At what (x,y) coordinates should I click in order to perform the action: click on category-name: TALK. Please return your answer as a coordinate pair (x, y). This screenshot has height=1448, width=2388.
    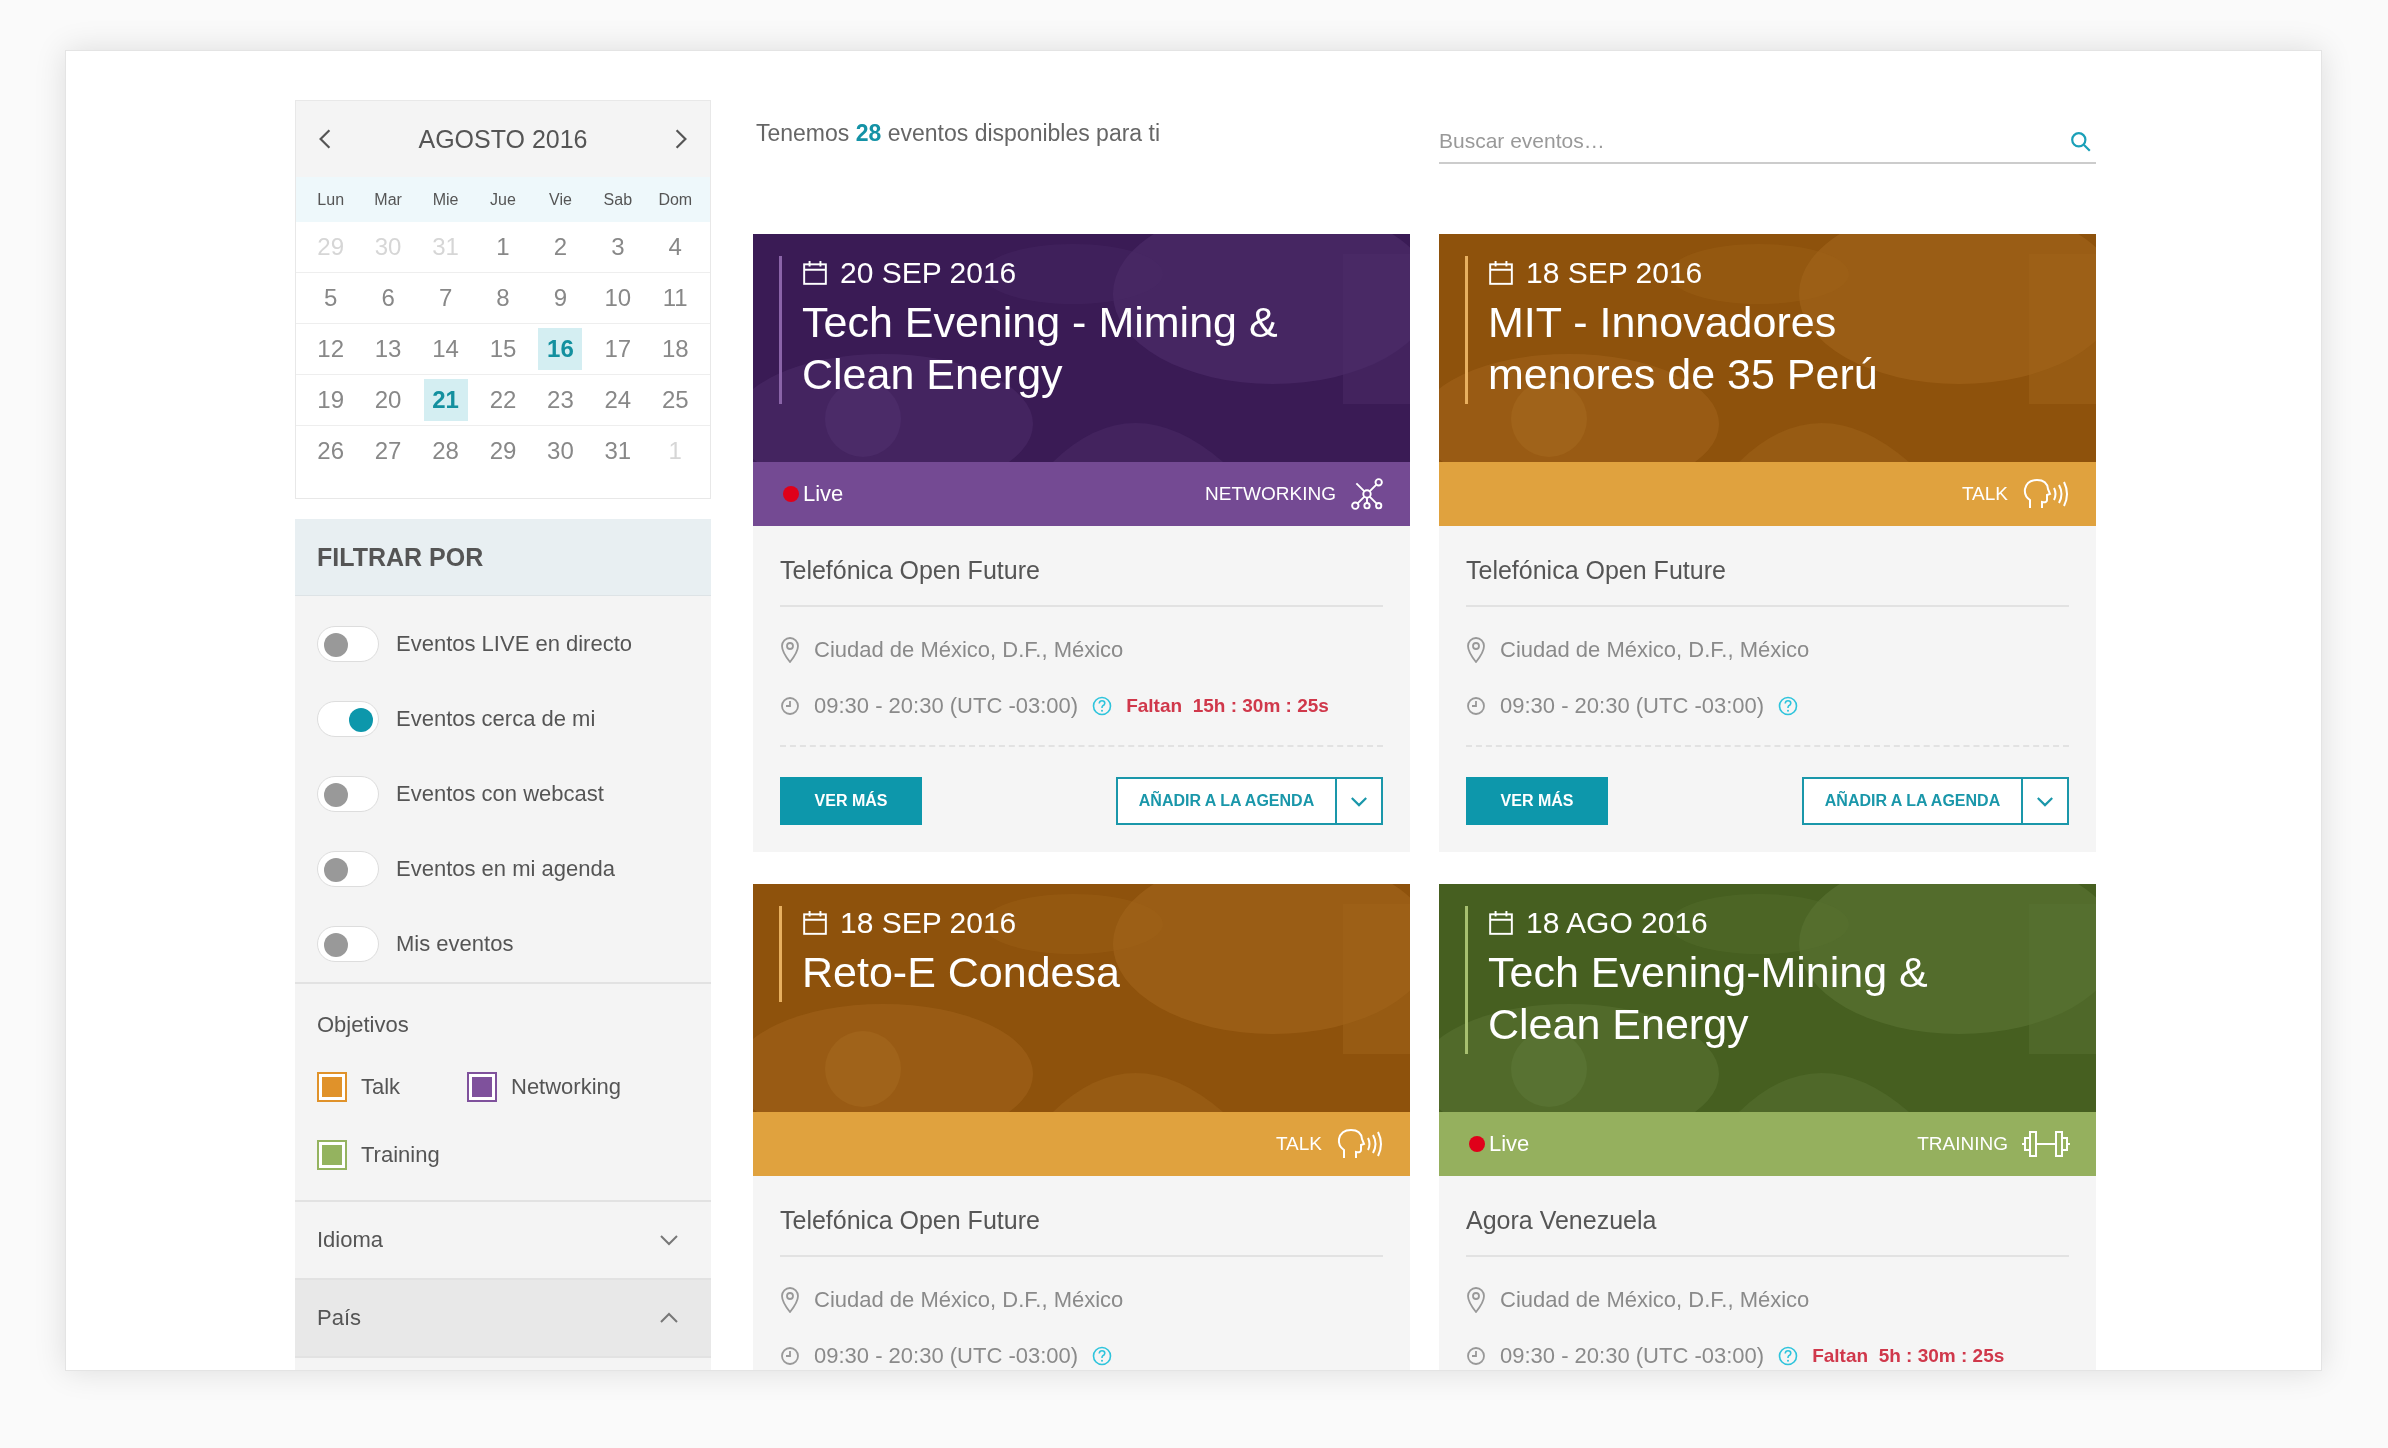
    Looking at the image, I should click on (1298, 1144).